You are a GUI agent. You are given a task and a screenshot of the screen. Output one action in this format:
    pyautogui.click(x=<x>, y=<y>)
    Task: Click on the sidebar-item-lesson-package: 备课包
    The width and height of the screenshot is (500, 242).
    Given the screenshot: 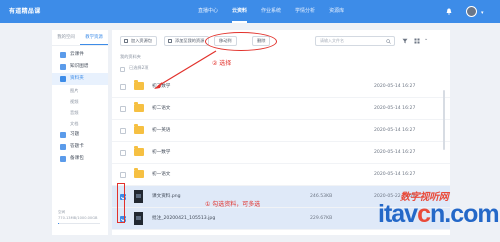 What is the action you would take?
    pyautogui.click(x=80, y=159)
    